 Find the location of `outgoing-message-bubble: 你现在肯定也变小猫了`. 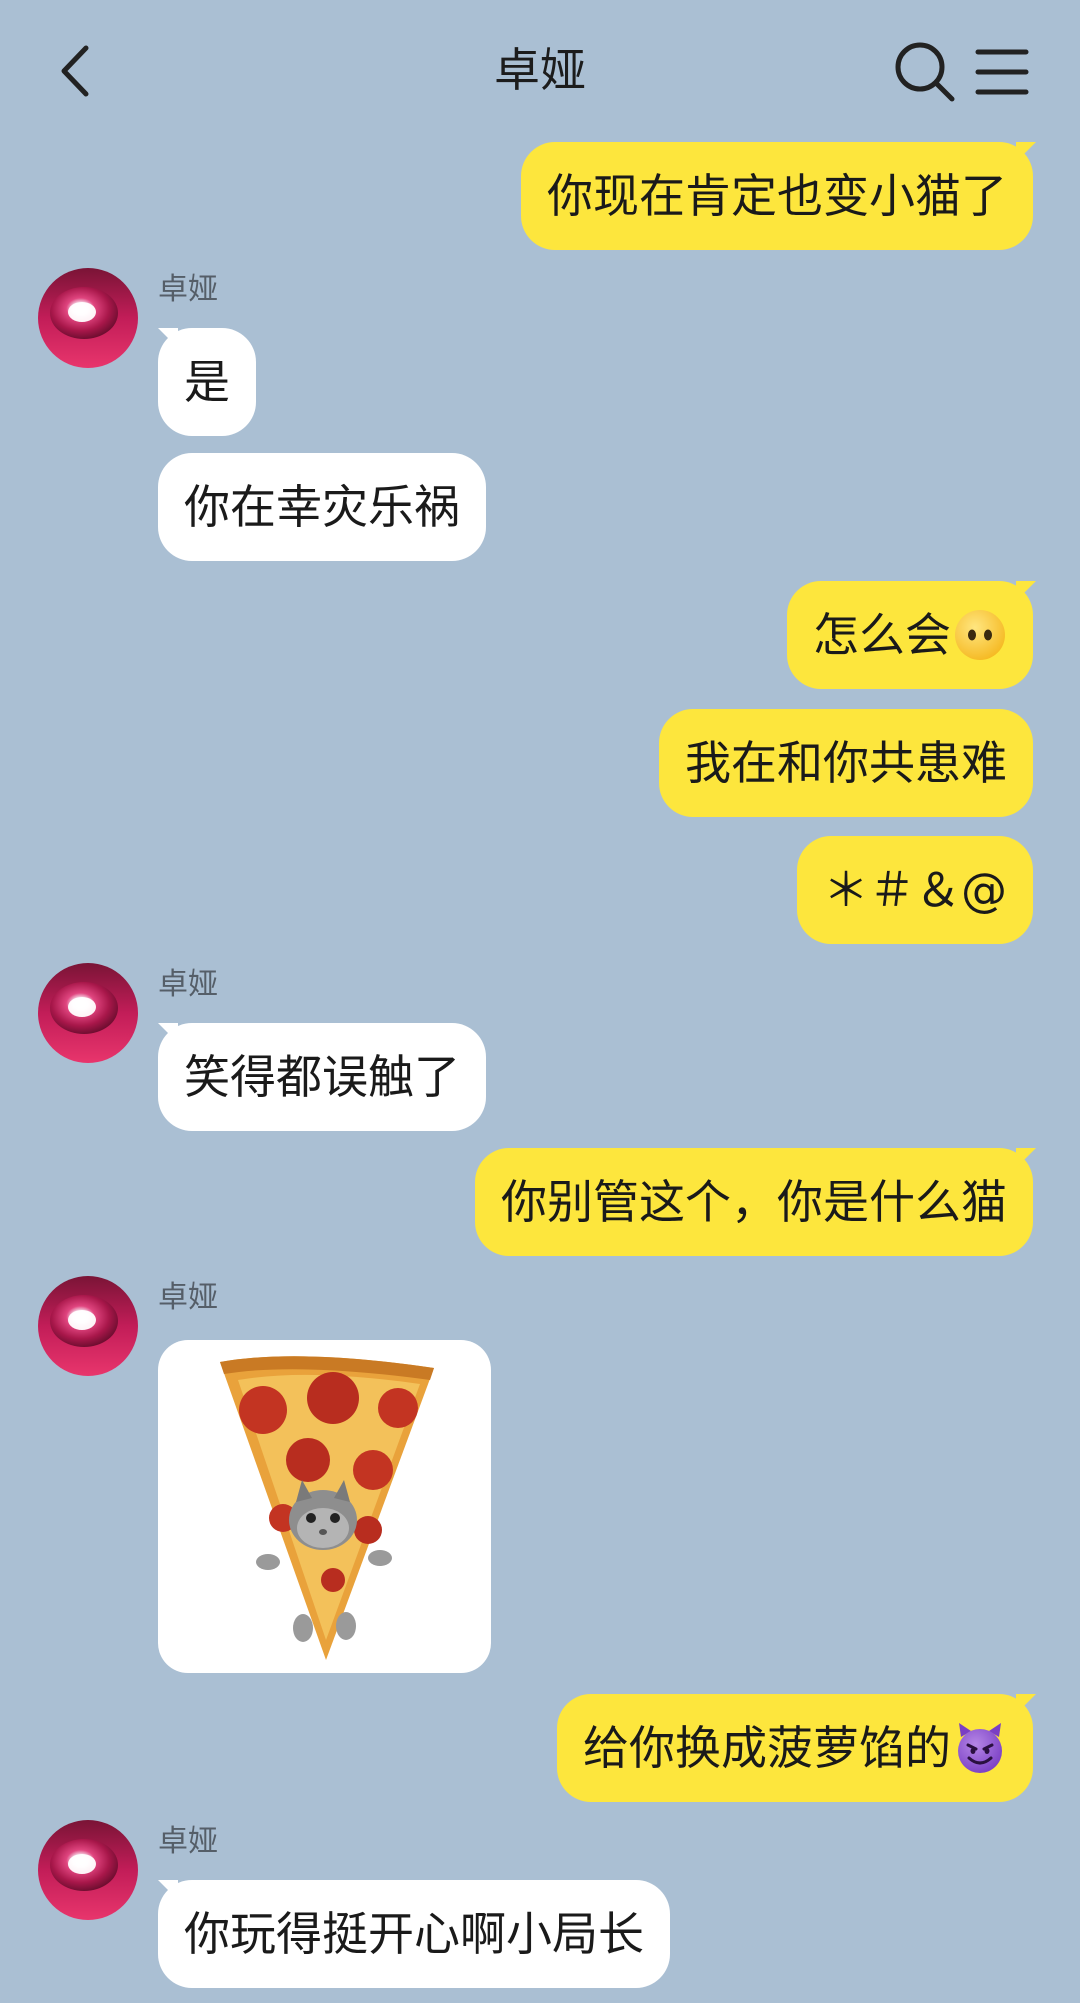

outgoing-message-bubble: 你现在肯定也变小猫了 is located at coordinates (777, 196).